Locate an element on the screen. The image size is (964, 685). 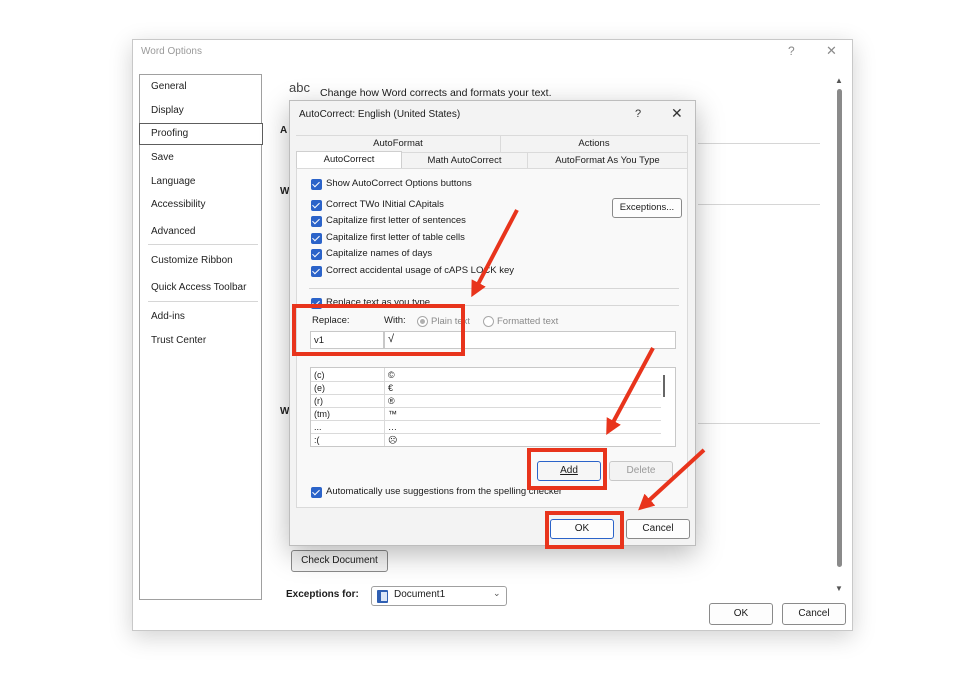
exceptions-document-select: Document1 ⌄ is located at coordinates (439, 596).